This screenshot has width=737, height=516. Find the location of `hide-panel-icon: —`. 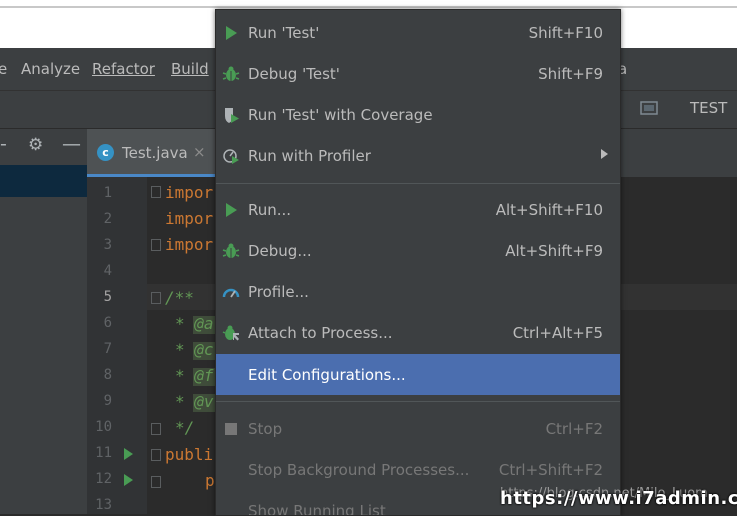

hide-panel-icon: — is located at coordinates (71, 144).